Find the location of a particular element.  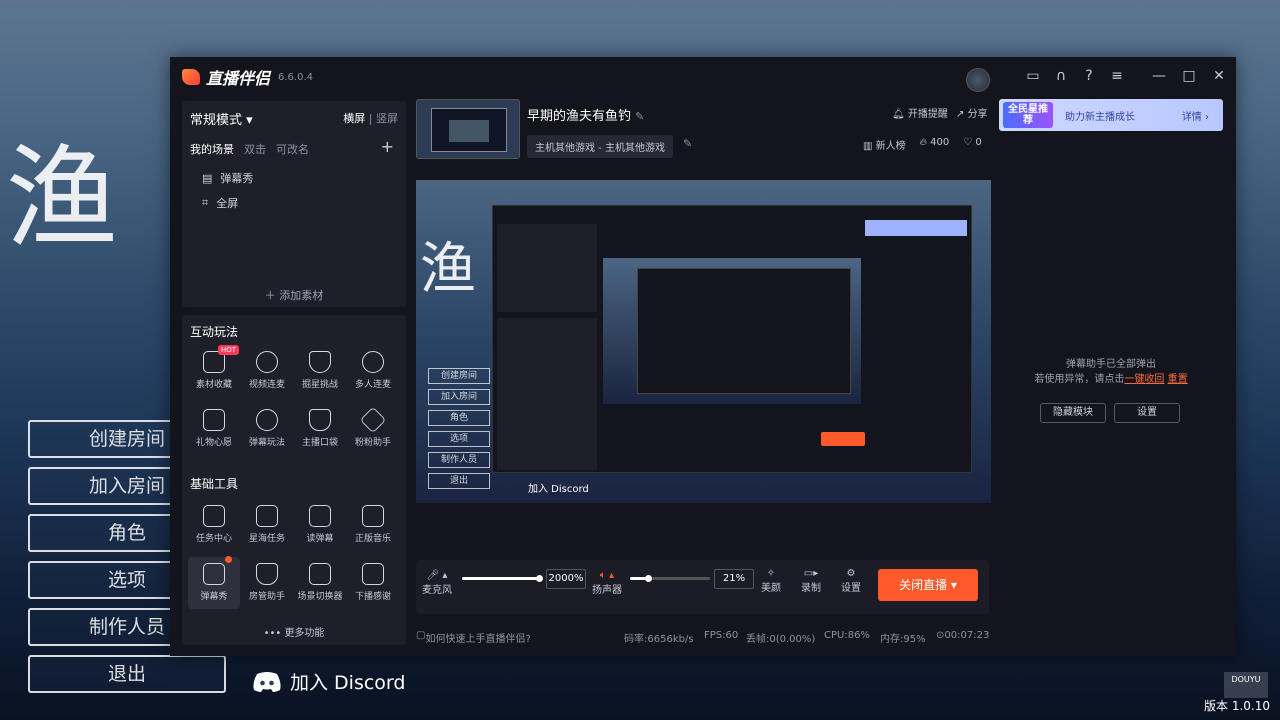

tool-read-danmu: 读弹幕 is located at coordinates (320, 525).